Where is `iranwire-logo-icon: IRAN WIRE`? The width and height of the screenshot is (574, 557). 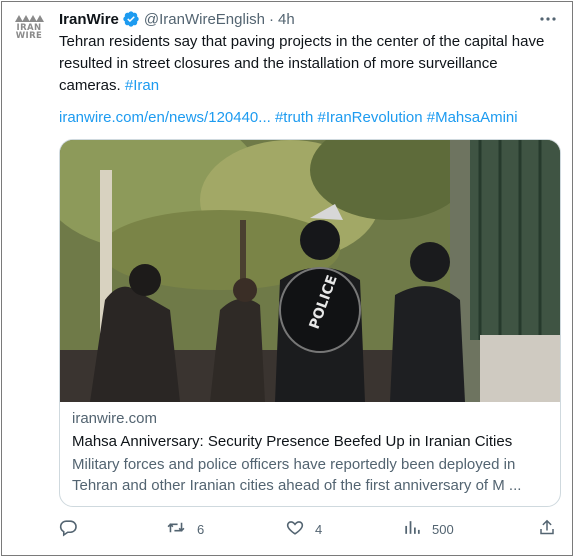 iranwire-logo-icon: IRAN WIRE is located at coordinates (29, 29).